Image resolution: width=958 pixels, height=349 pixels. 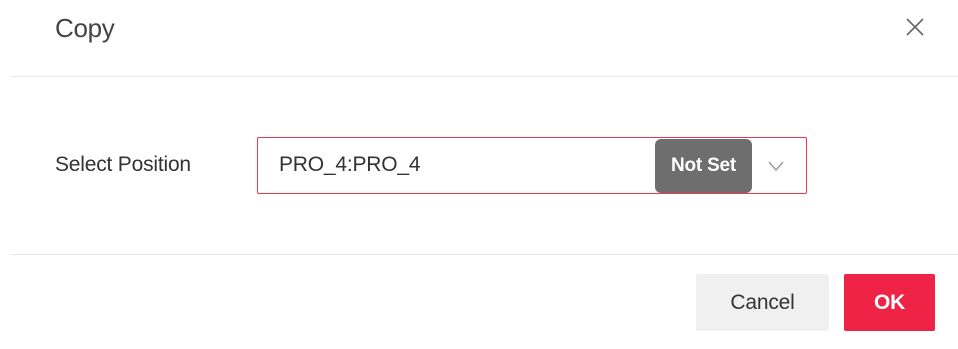 I want to click on close-icon, so click(x=915, y=27).